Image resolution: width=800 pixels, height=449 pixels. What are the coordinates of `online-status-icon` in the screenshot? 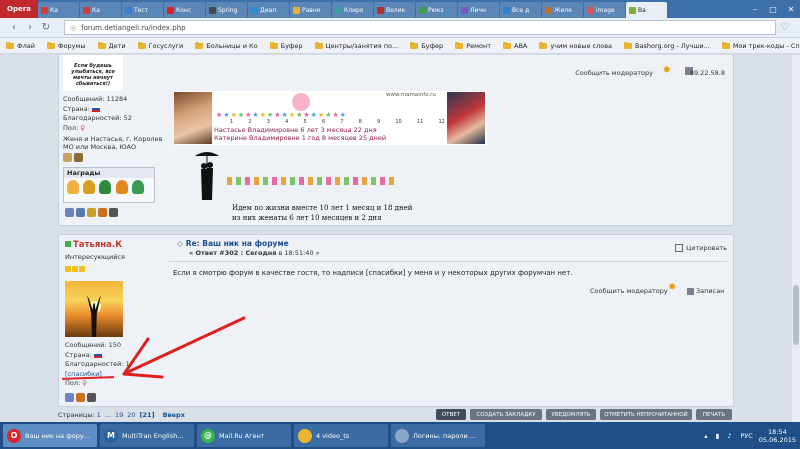 It's located at (68, 244).